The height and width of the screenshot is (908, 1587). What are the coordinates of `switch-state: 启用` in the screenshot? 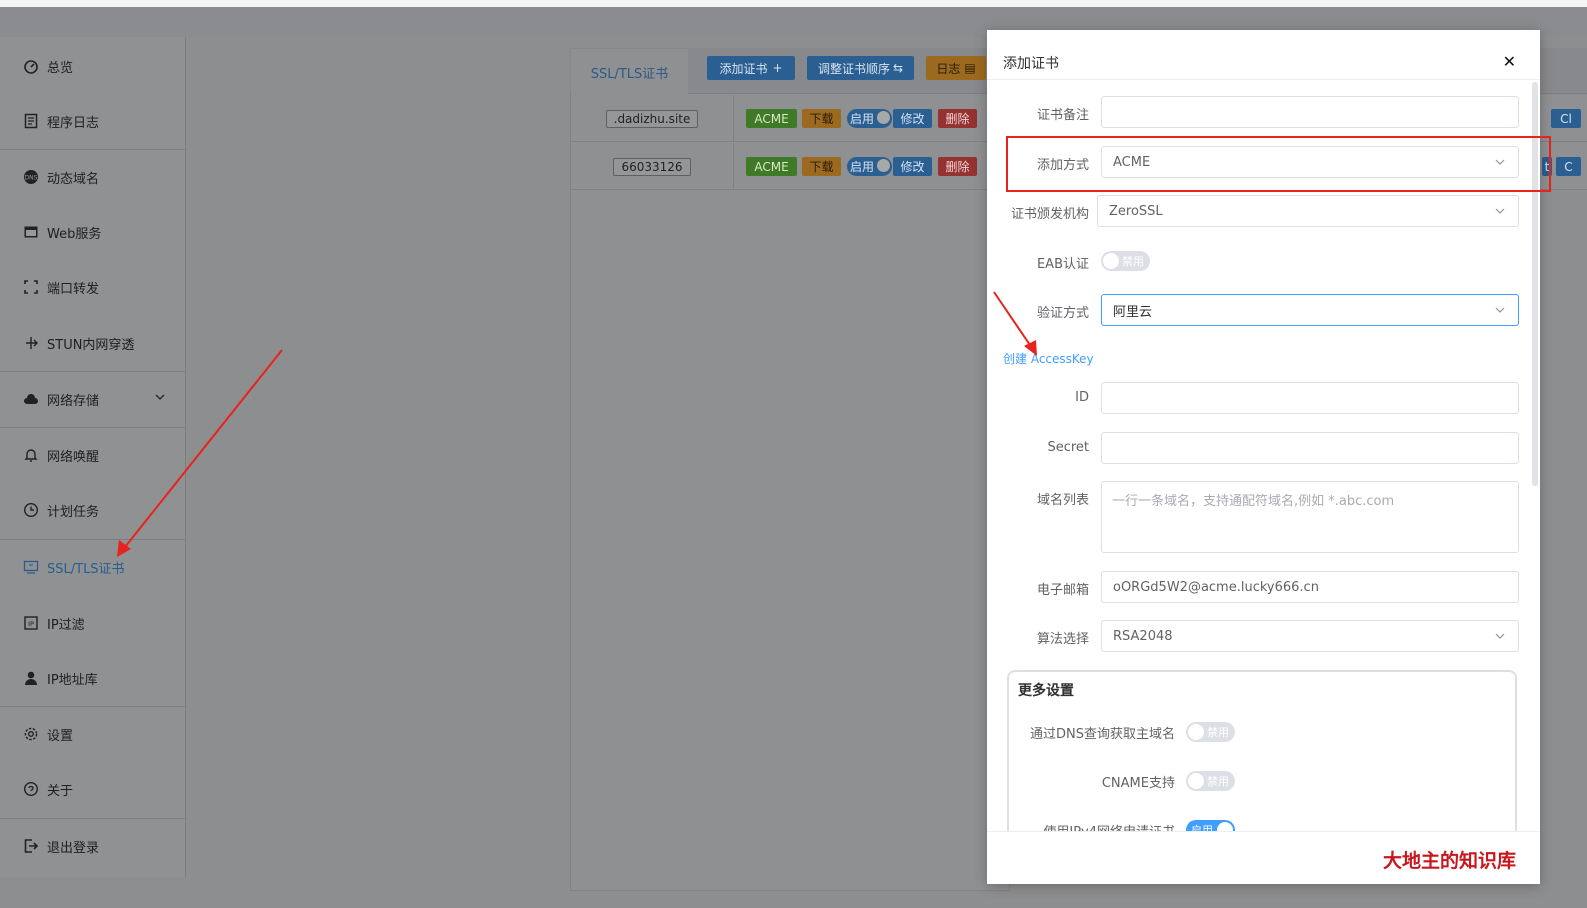 It's located at (1202, 827).